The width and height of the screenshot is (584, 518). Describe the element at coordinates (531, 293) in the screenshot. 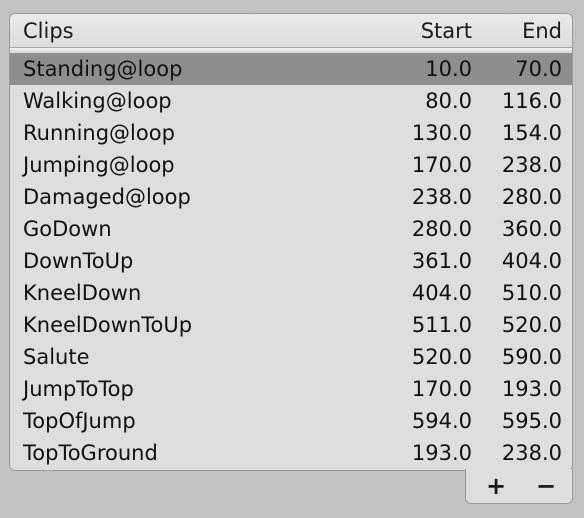

I see `clip-end-frame: 510.0` at that location.